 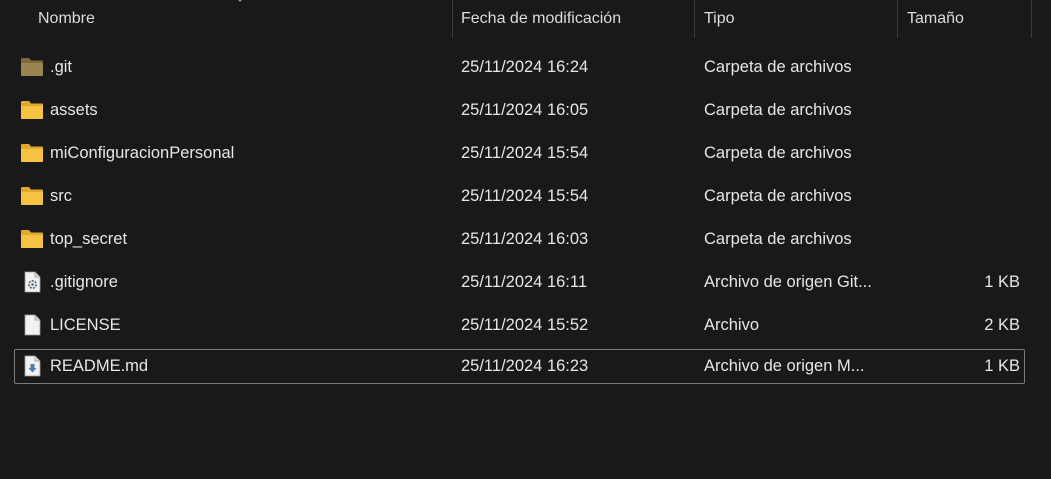 What do you see at coordinates (525, 366) in the screenshot?
I see `file-date: 25/11/2024 16:23` at bounding box center [525, 366].